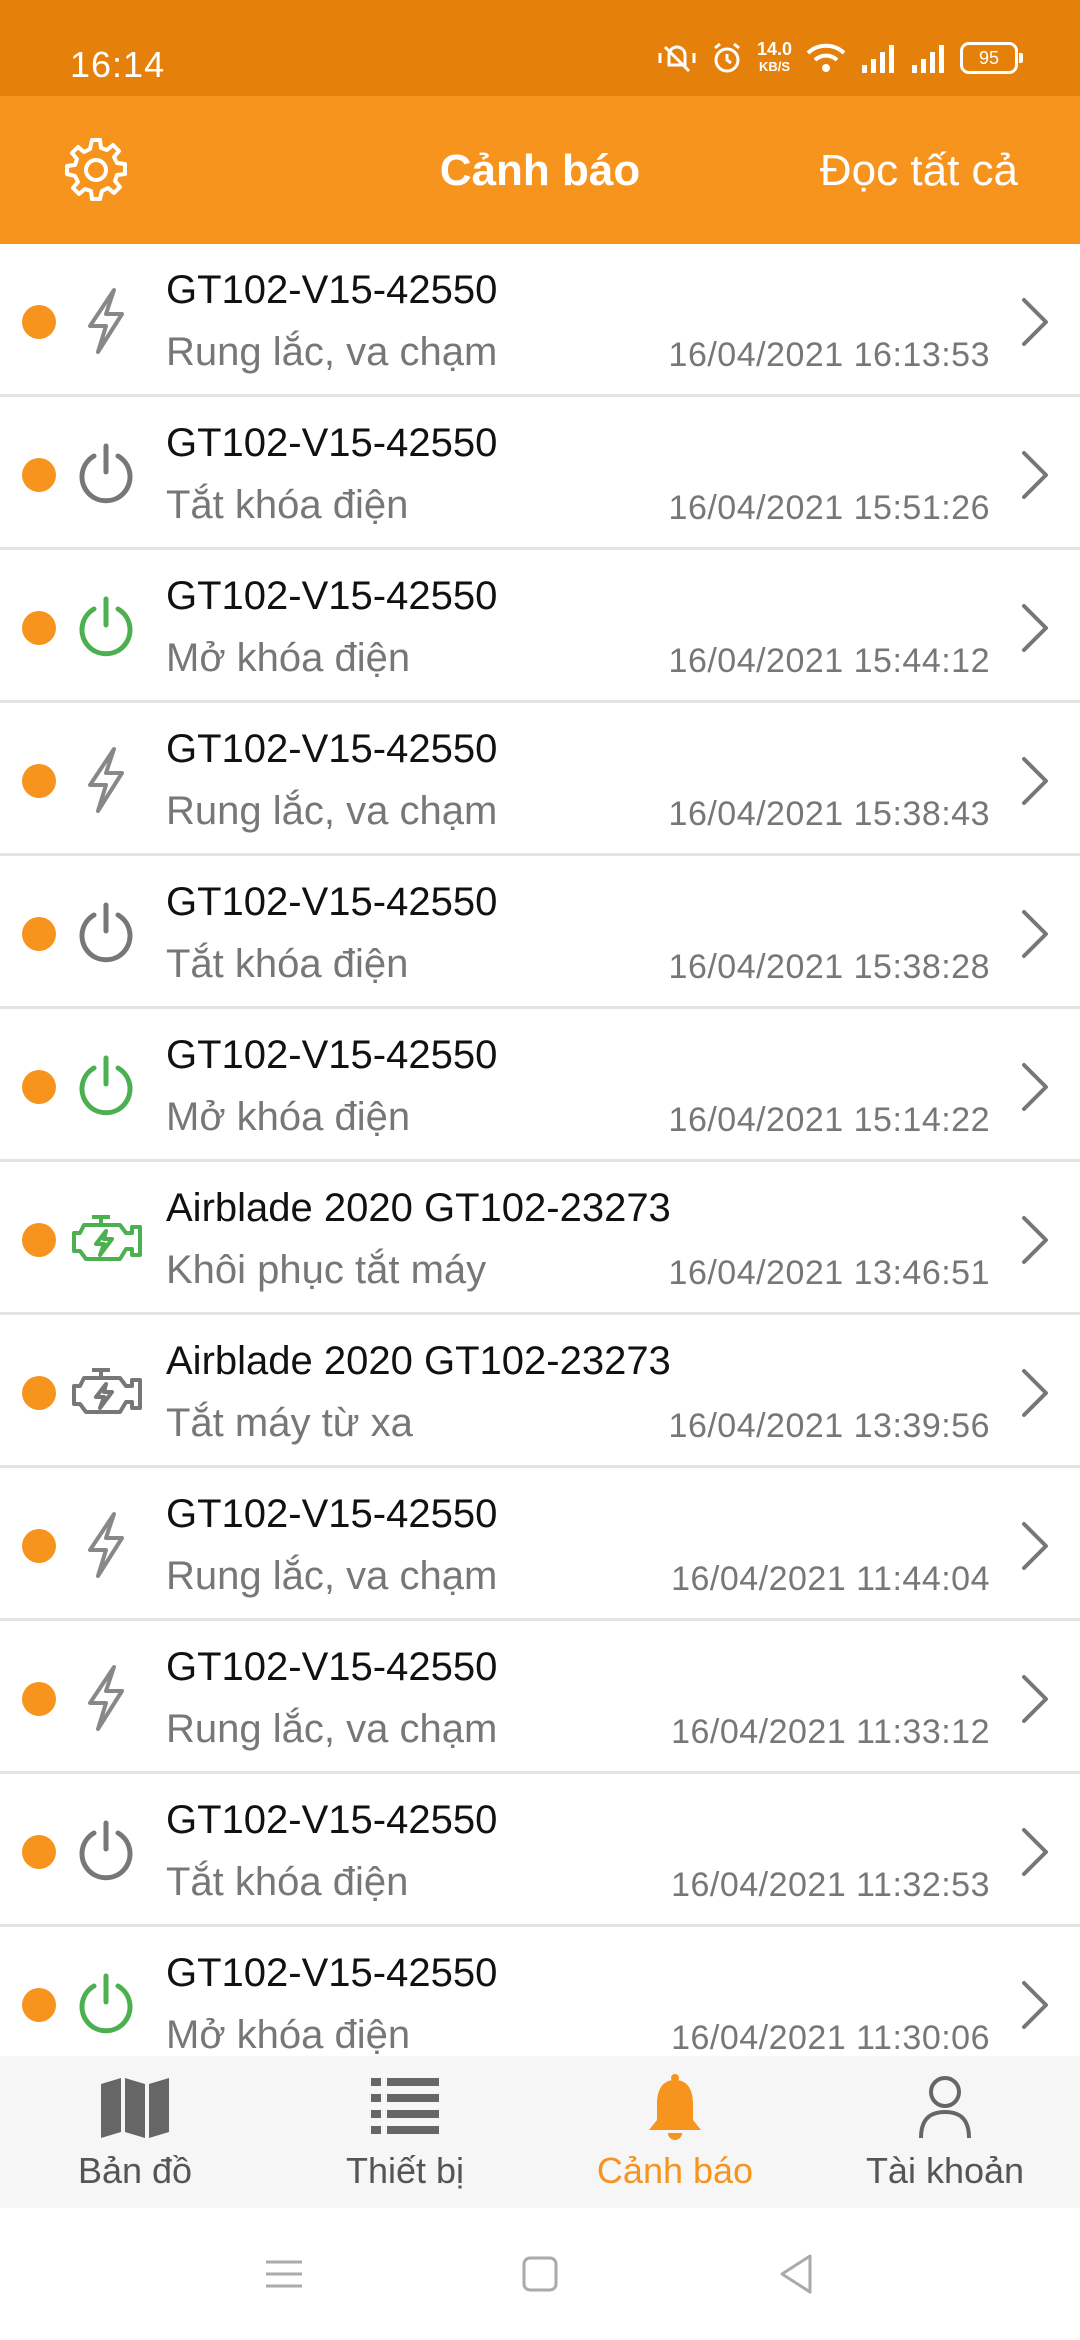 This screenshot has height=2340, width=1080. What do you see at coordinates (284, 2274) in the screenshot?
I see `menu-icon` at bounding box center [284, 2274].